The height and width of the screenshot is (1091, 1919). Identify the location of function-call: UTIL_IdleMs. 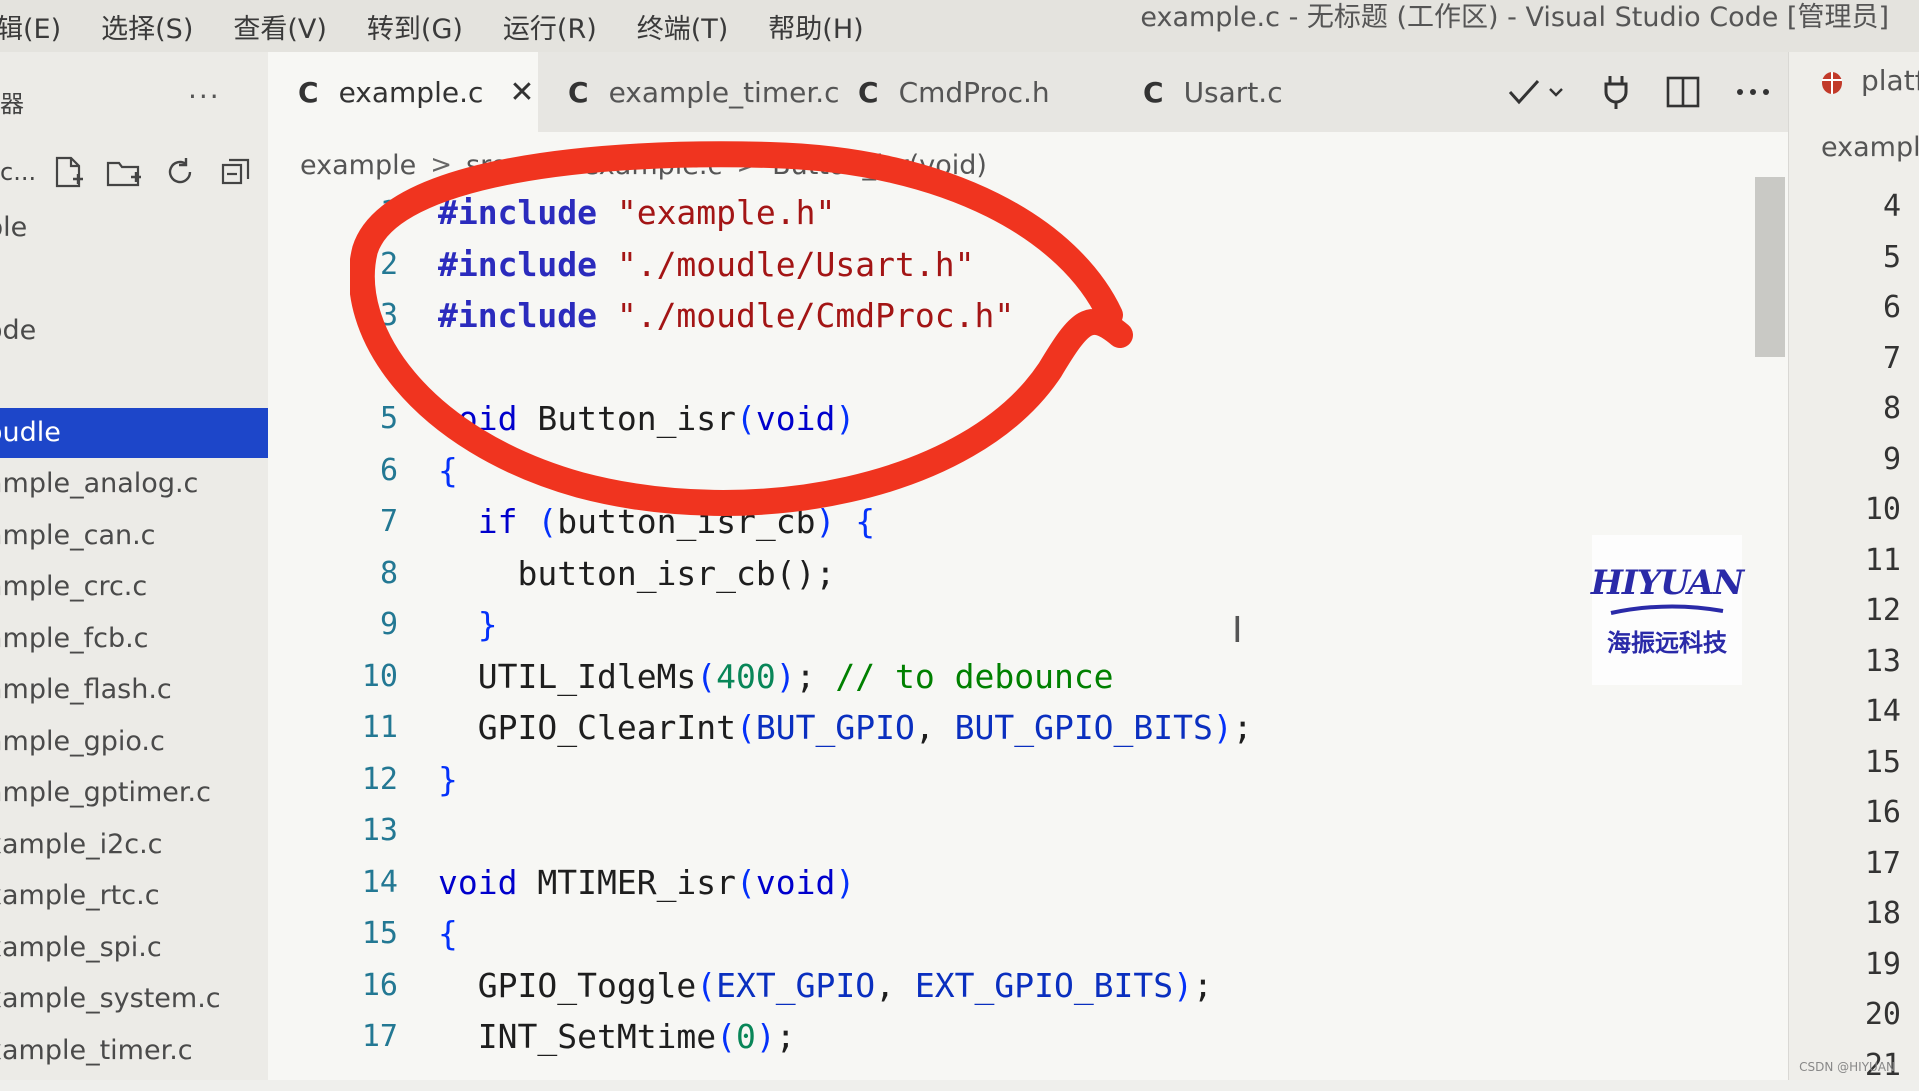
(587, 676).